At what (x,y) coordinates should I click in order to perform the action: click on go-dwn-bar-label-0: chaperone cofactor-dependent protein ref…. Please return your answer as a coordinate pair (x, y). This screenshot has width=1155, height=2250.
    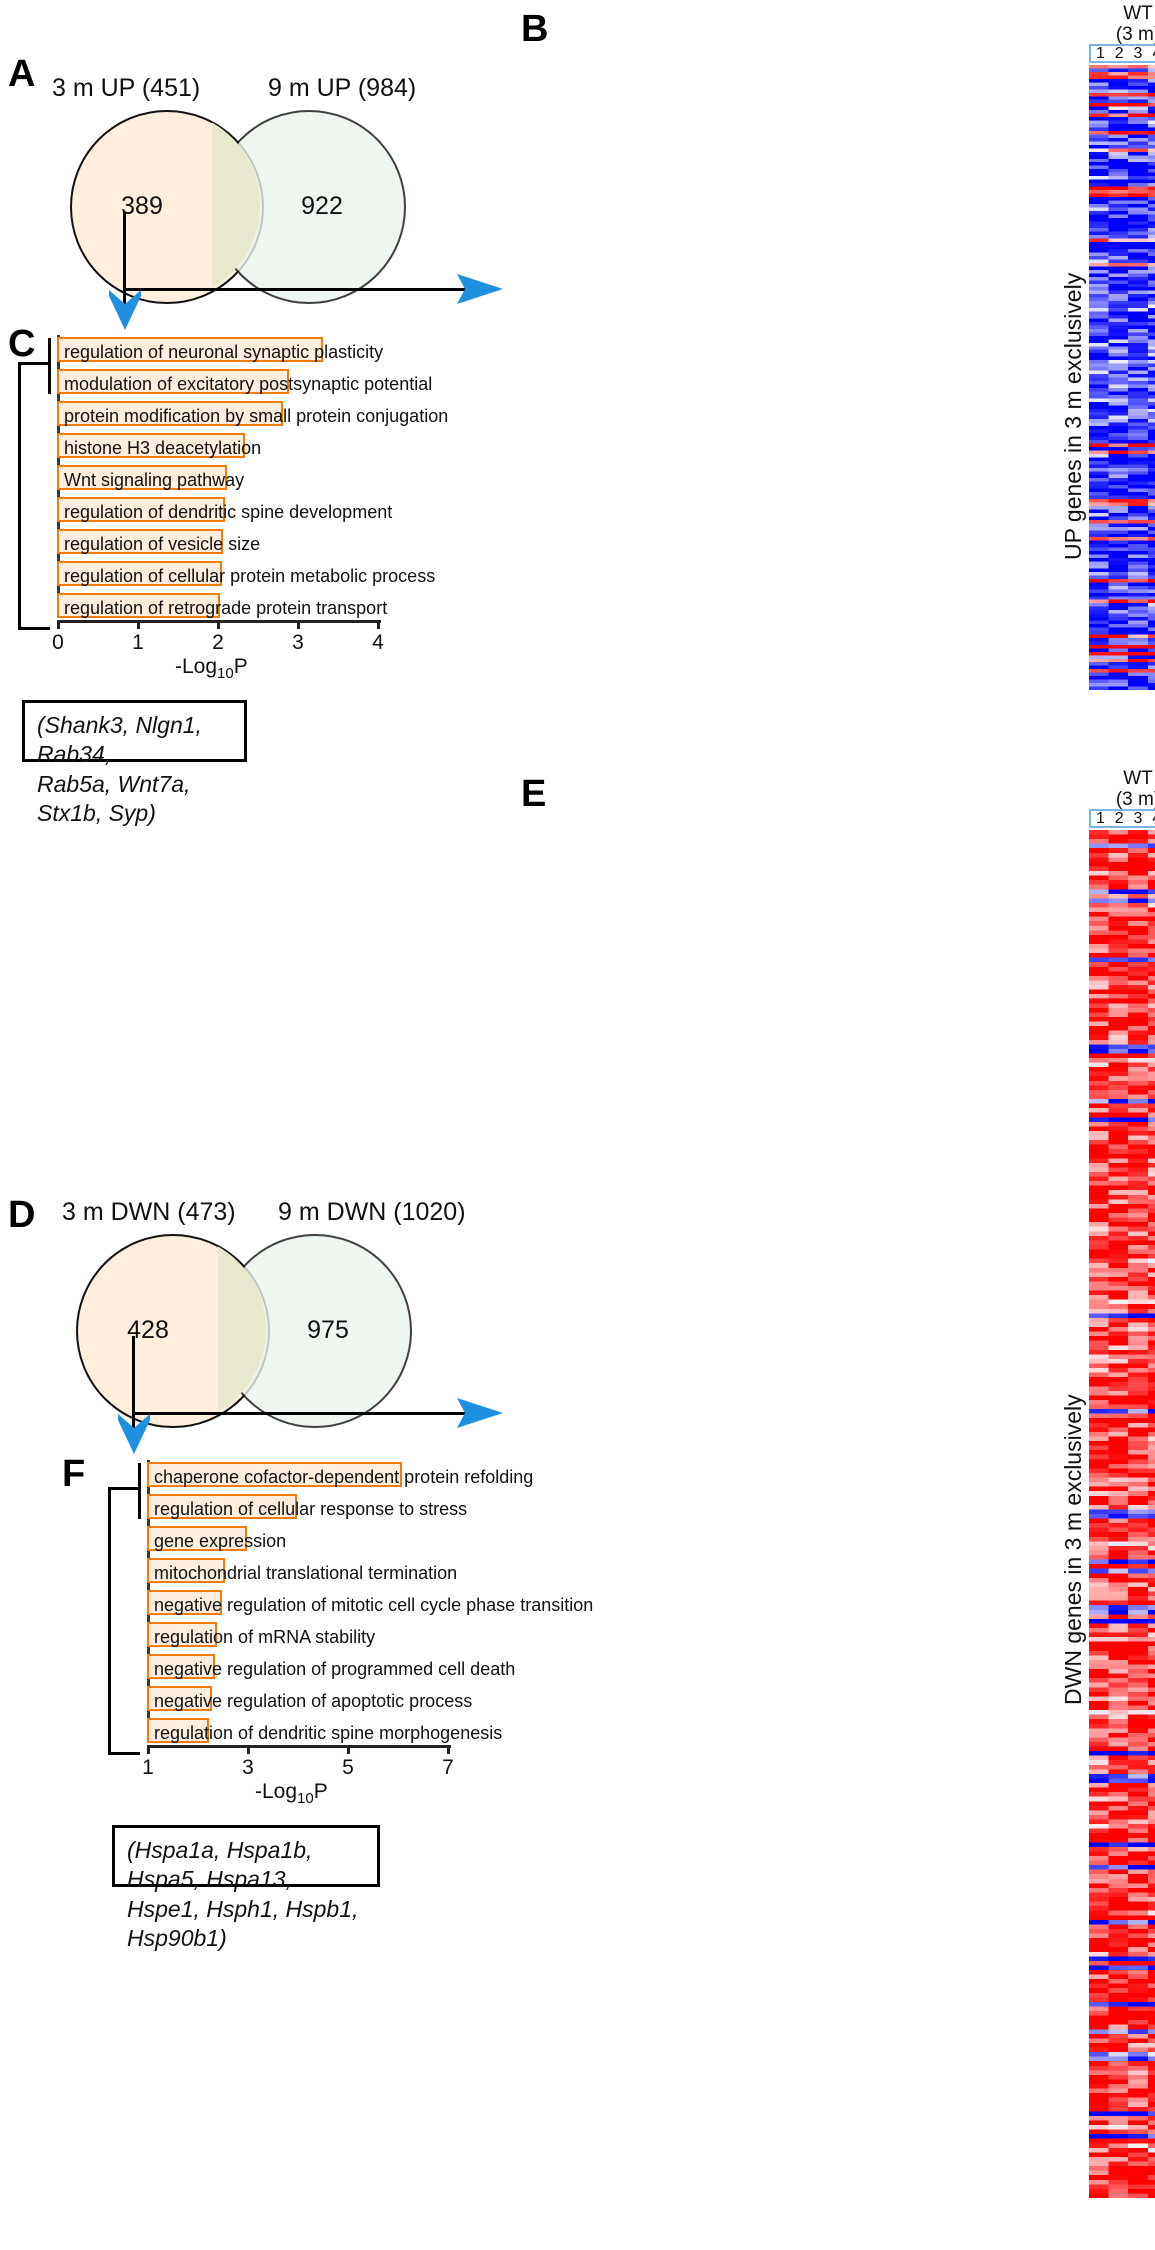
    Looking at the image, I should click on (344, 1477).